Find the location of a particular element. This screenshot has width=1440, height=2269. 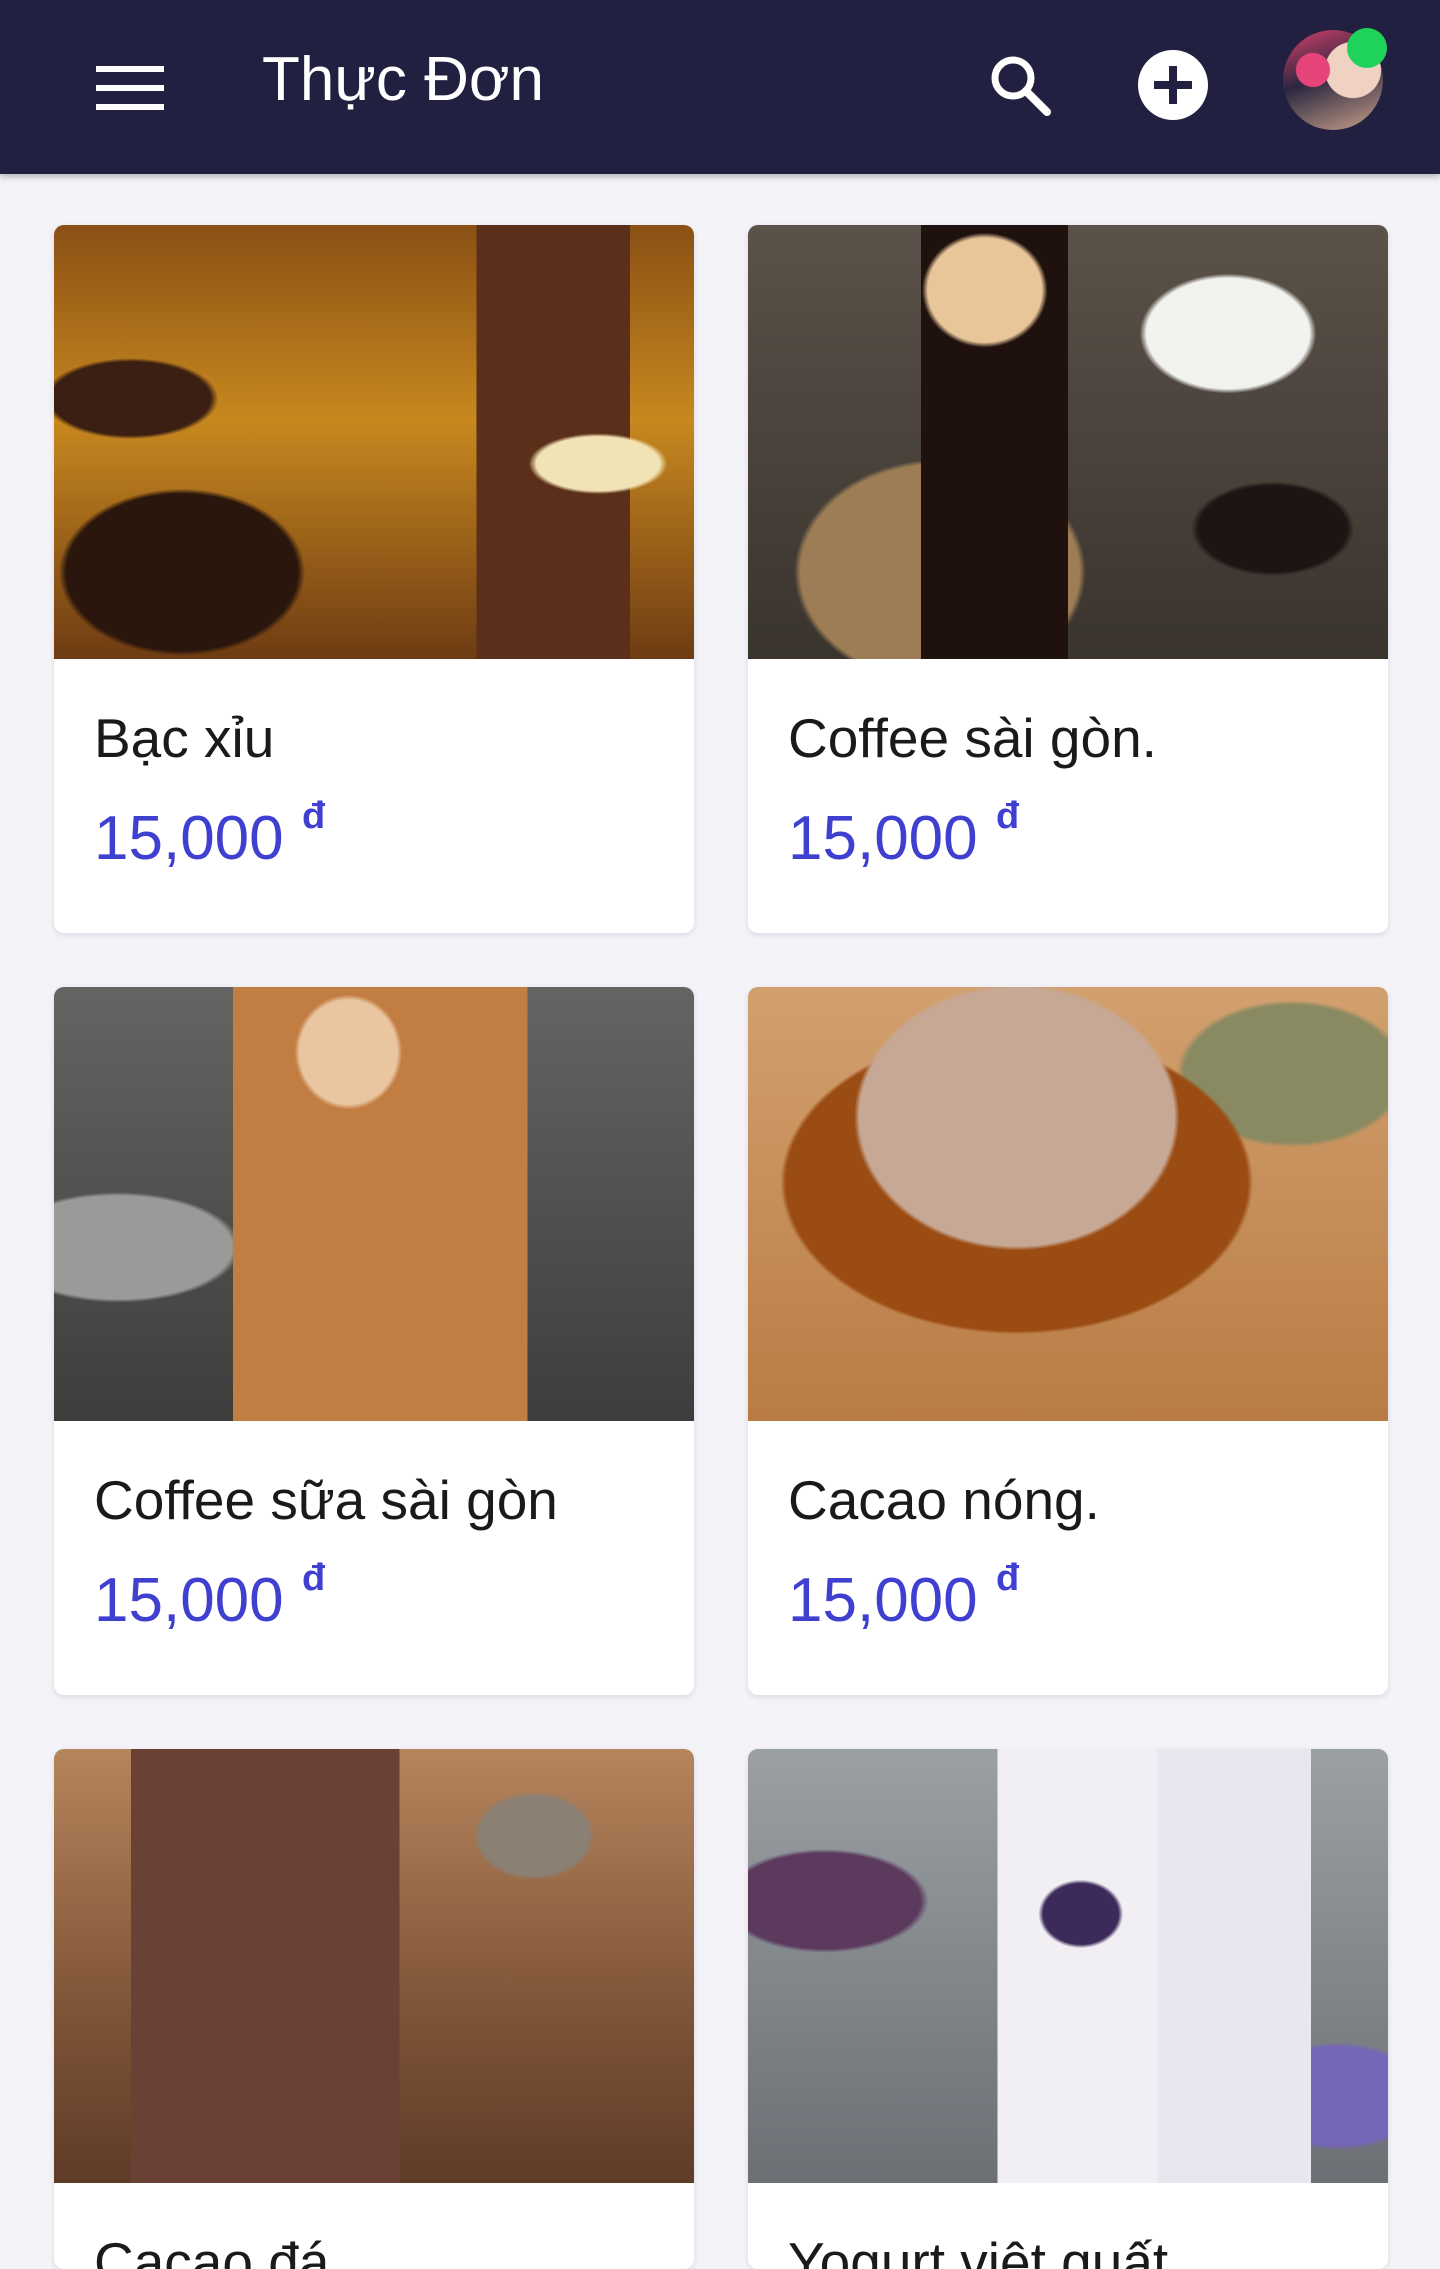

item-name: Bạc xỉu is located at coordinates (184, 738).